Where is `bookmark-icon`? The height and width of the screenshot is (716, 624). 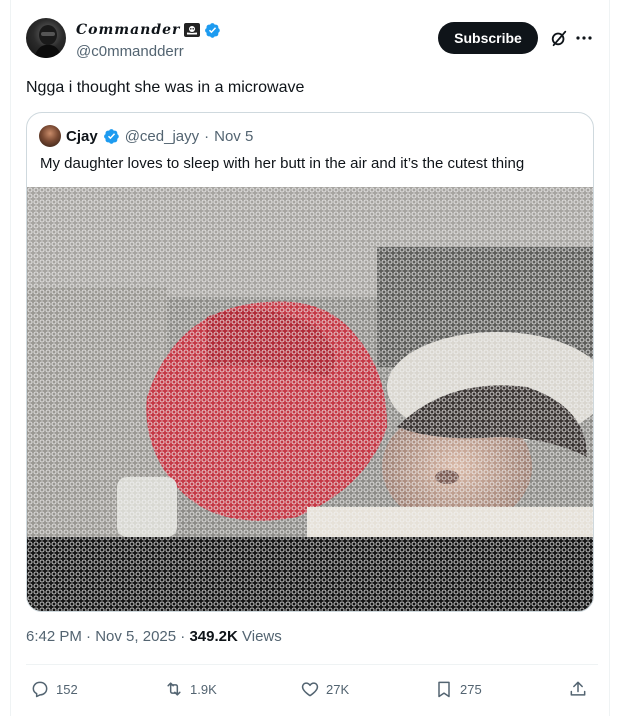
bookmark-icon is located at coordinates (444, 689).